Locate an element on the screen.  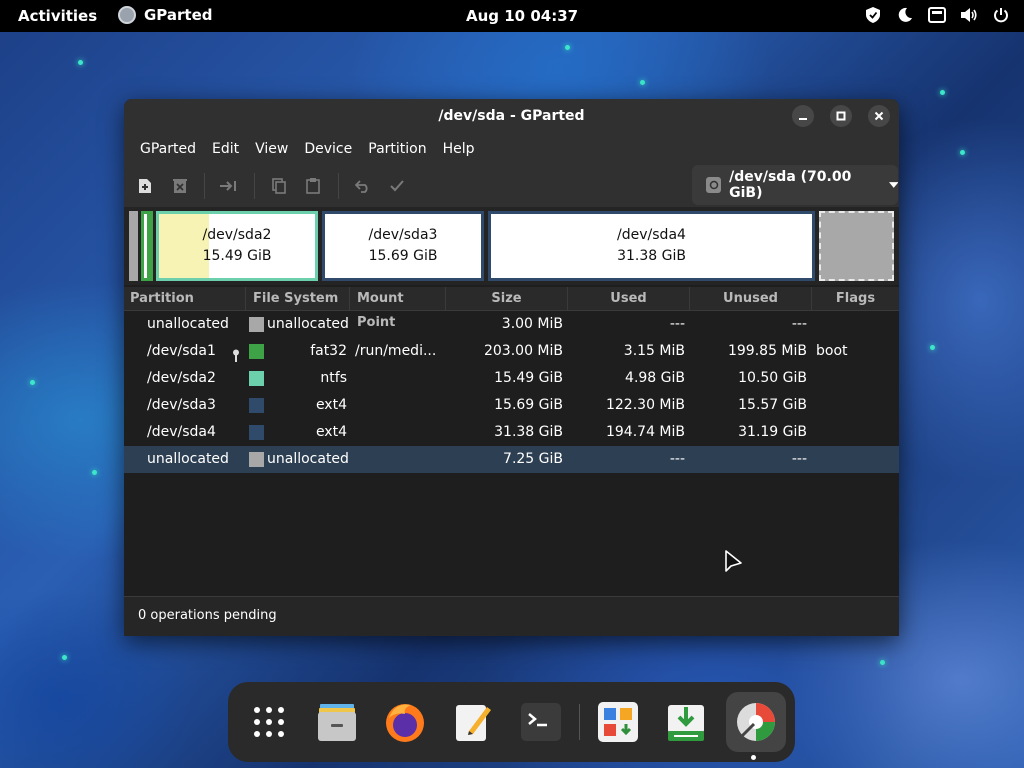
delete-partition-icon is located at coordinates (180, 186).